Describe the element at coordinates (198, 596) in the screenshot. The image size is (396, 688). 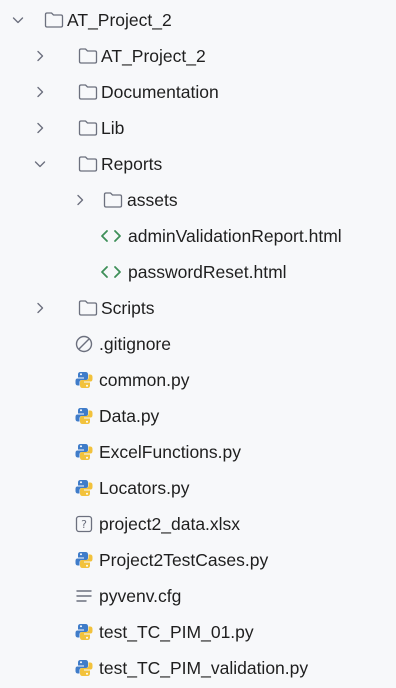
I see `tree-file-pyvenv-cfg: pyvenv.cfg` at that location.